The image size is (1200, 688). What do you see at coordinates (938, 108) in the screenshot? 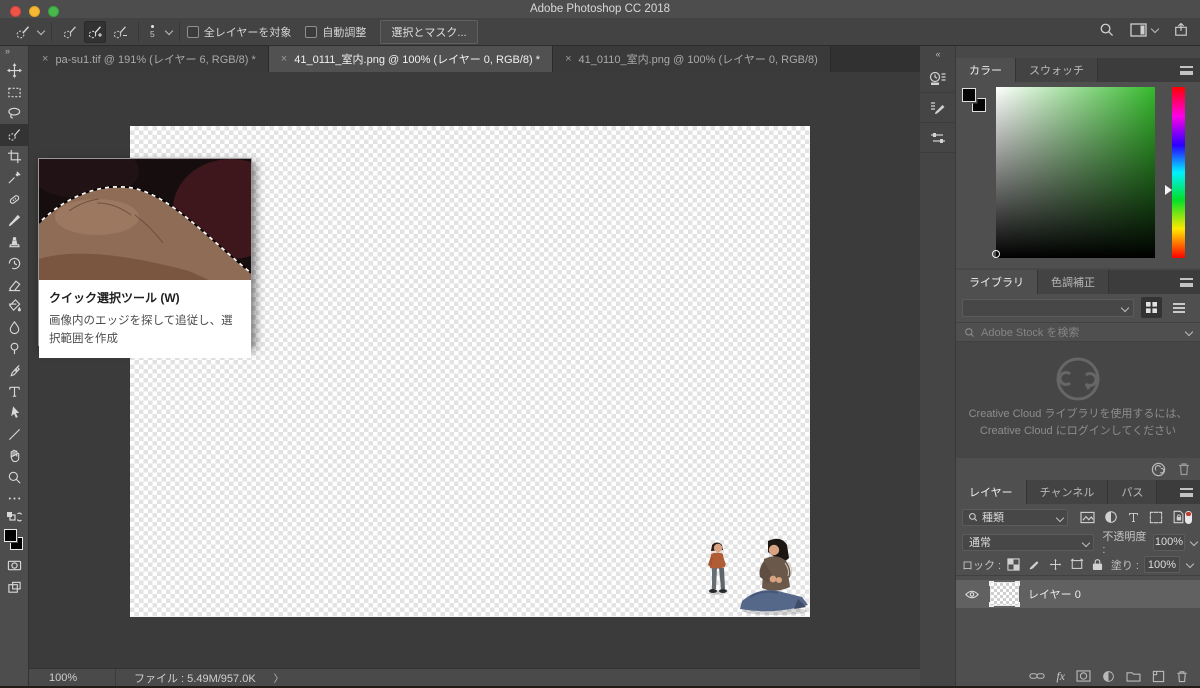
I see `brush-settings-panel-icon` at bounding box center [938, 108].